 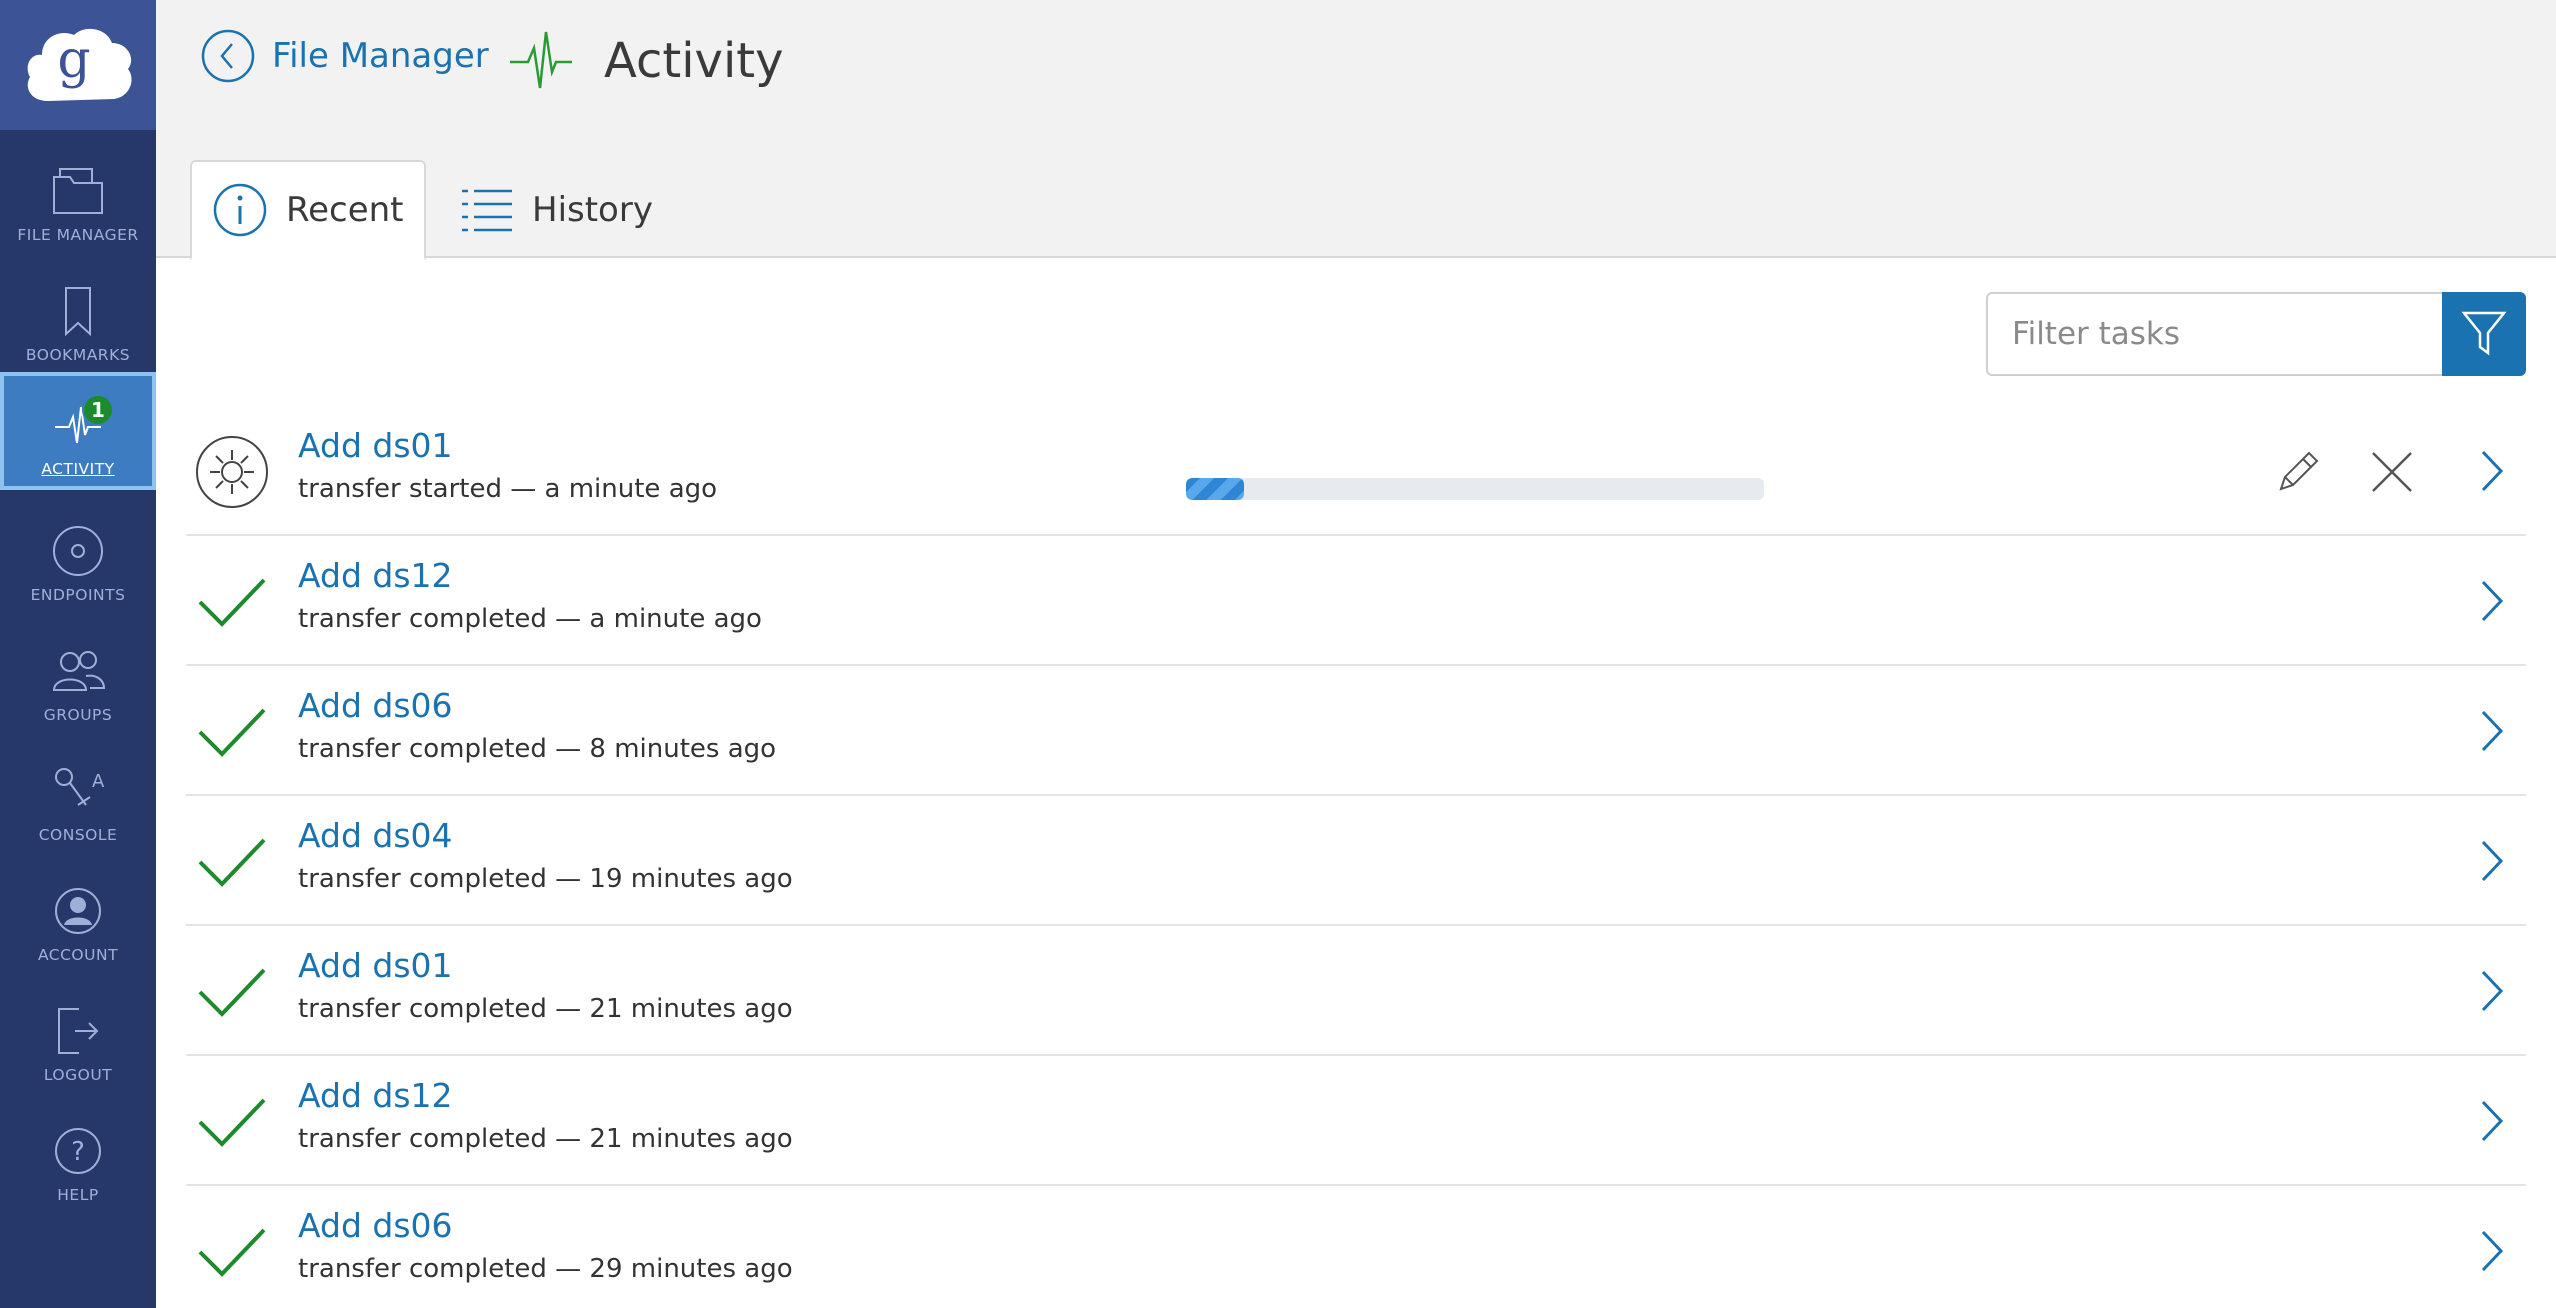 What do you see at coordinates (78, 311) in the screenshot?
I see `bookmark-icon` at bounding box center [78, 311].